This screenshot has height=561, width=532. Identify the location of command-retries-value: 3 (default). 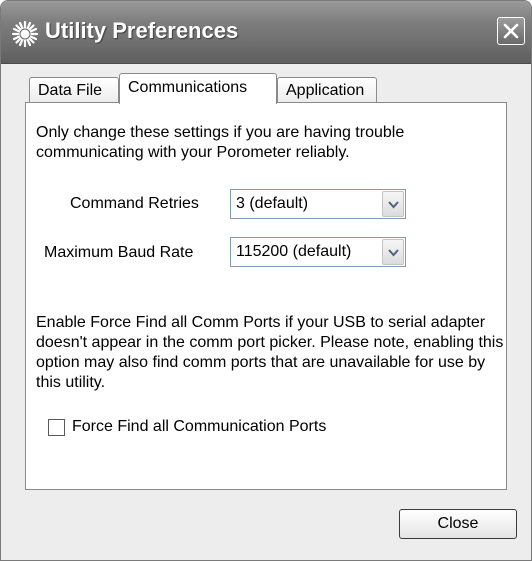
(272, 203).